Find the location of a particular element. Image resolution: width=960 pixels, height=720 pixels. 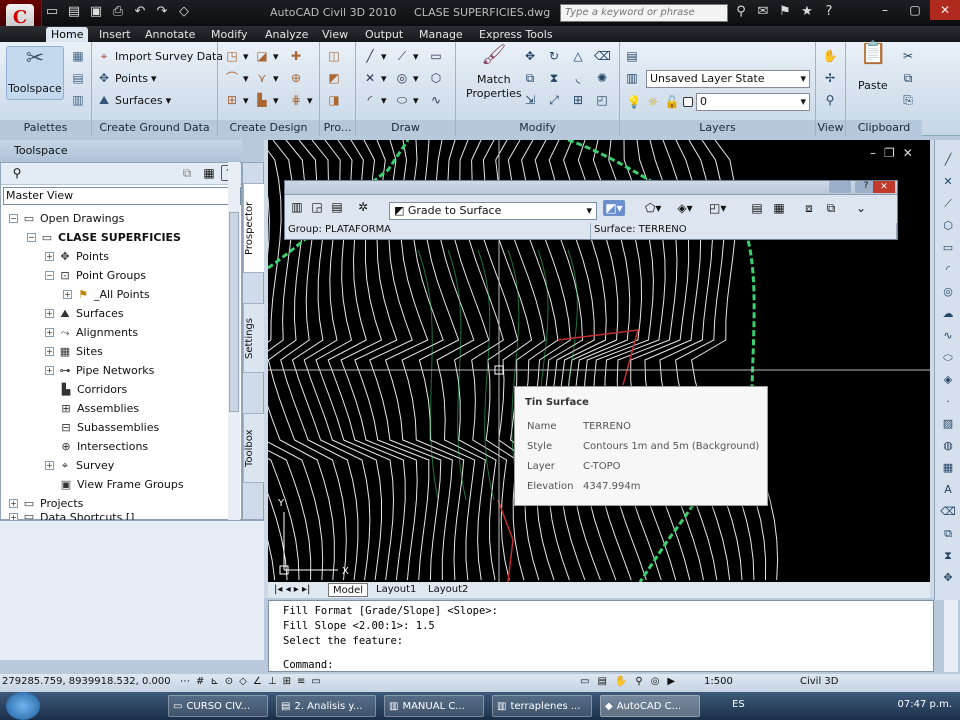

surfaces-button: ⛰ Surfaces ▾ is located at coordinates (133, 100).